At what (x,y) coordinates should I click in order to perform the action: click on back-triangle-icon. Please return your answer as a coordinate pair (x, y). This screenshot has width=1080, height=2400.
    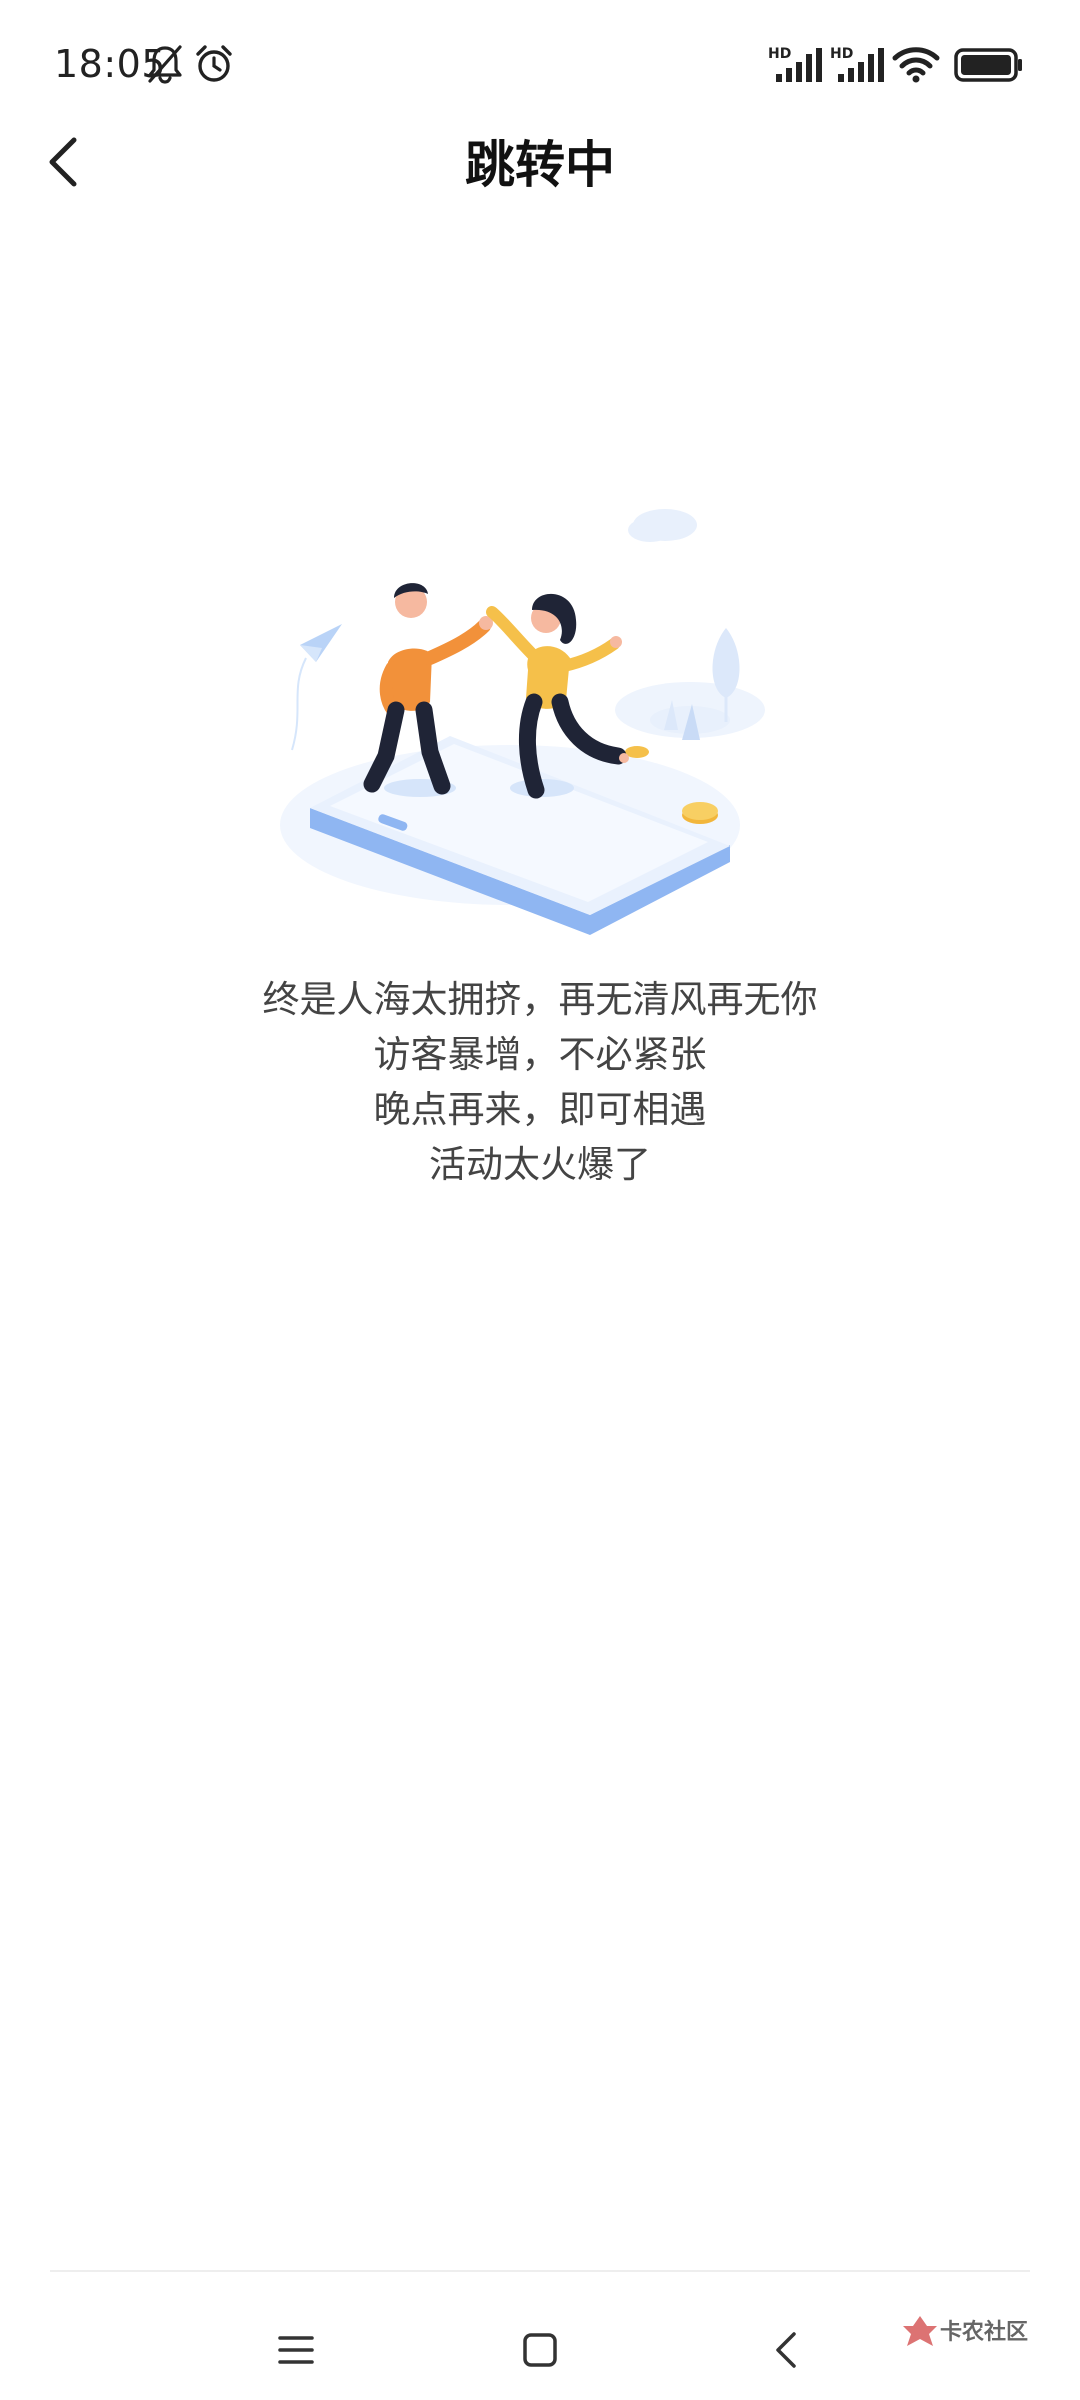
    Looking at the image, I should click on (786, 2350).